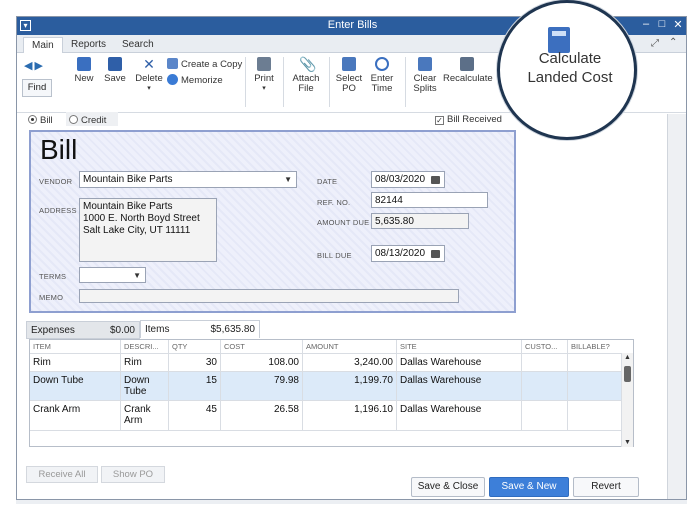  I want to click on create-copy-button: Create a Copy, so click(204, 64).